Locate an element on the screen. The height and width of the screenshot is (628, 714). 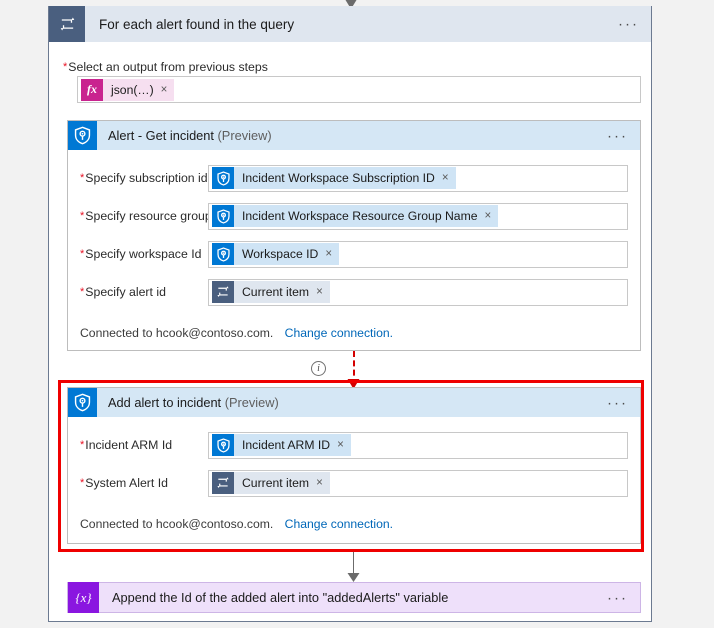
field-label-cell: *Incident ARM Id is located at coordinates (138, 445).